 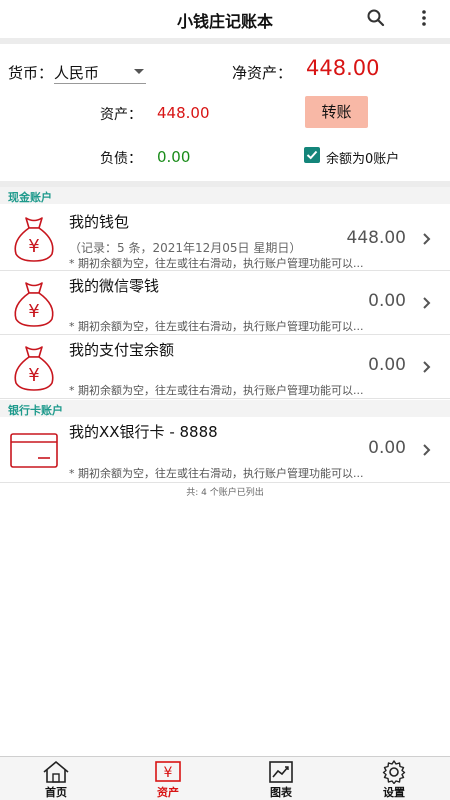 I want to click on app-bar: 小钱庄记账本, so click(x=225, y=19).